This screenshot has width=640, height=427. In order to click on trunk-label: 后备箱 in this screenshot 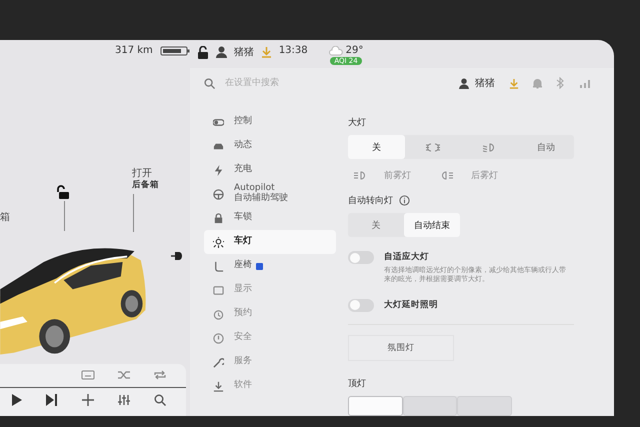, I will do `click(145, 185)`.